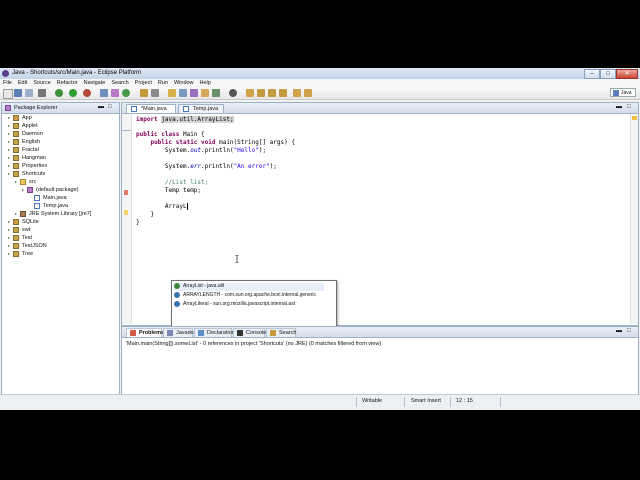 This screenshot has height=480, width=640. Describe the element at coordinates (152, 333) in the screenshot. I see `tab-label: Problems` at that location.